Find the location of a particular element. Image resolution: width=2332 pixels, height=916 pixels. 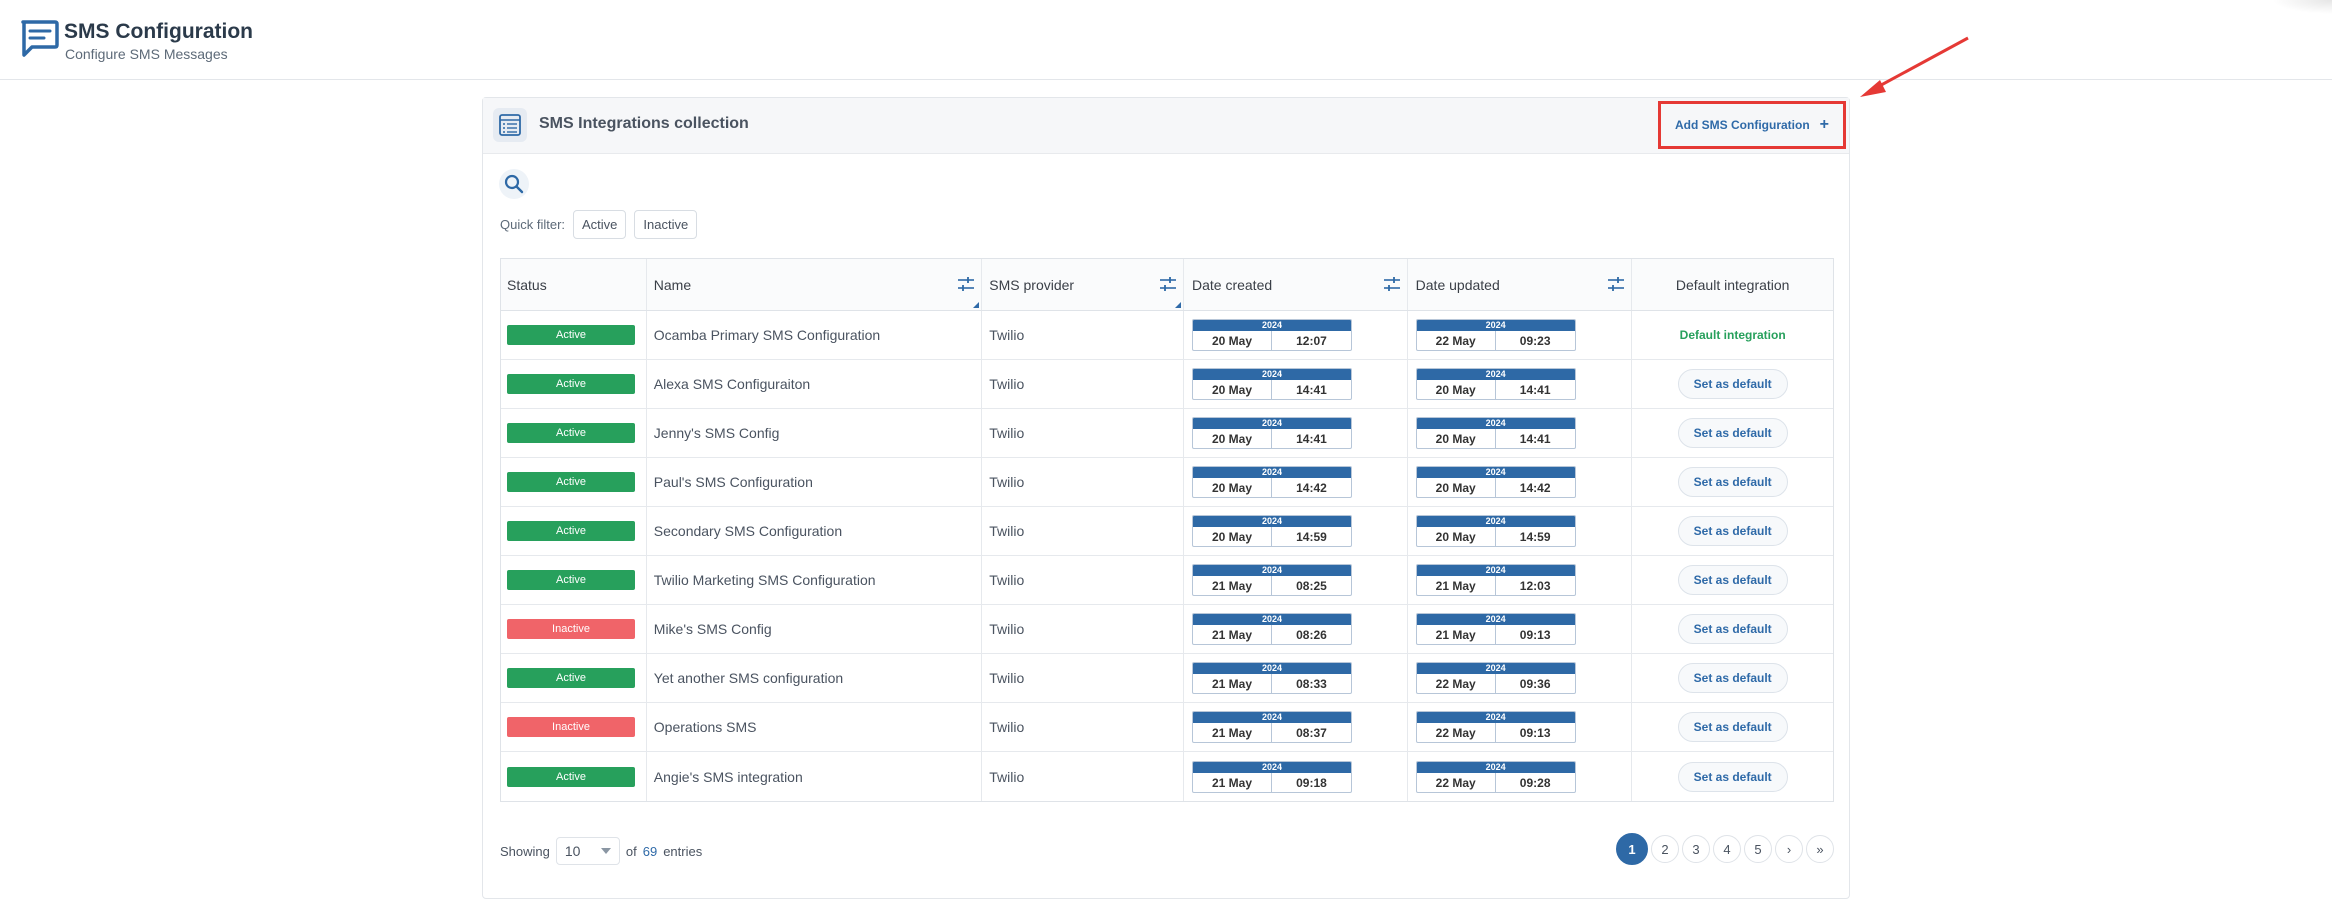

column-name: Name is located at coordinates (815, 284).